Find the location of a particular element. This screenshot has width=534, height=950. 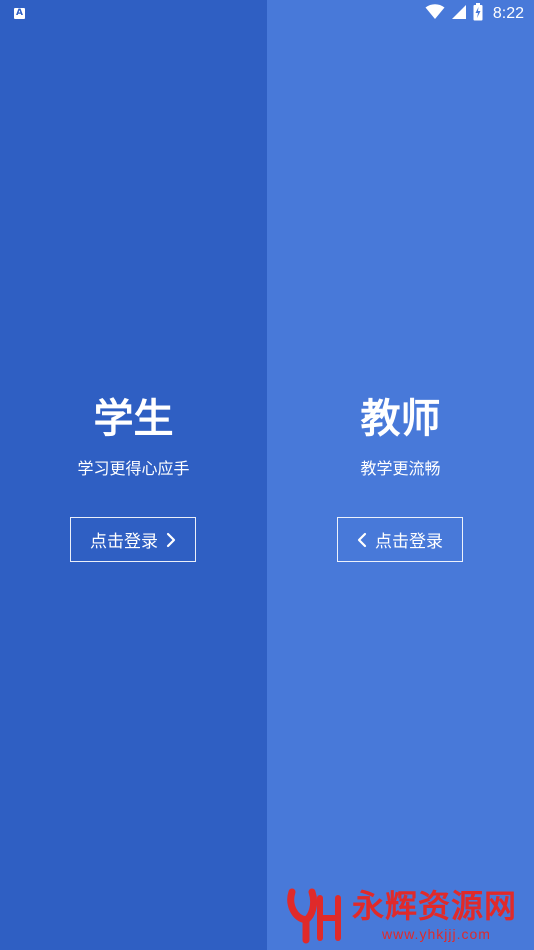

student-title: 学生 is located at coordinates (133, 419).